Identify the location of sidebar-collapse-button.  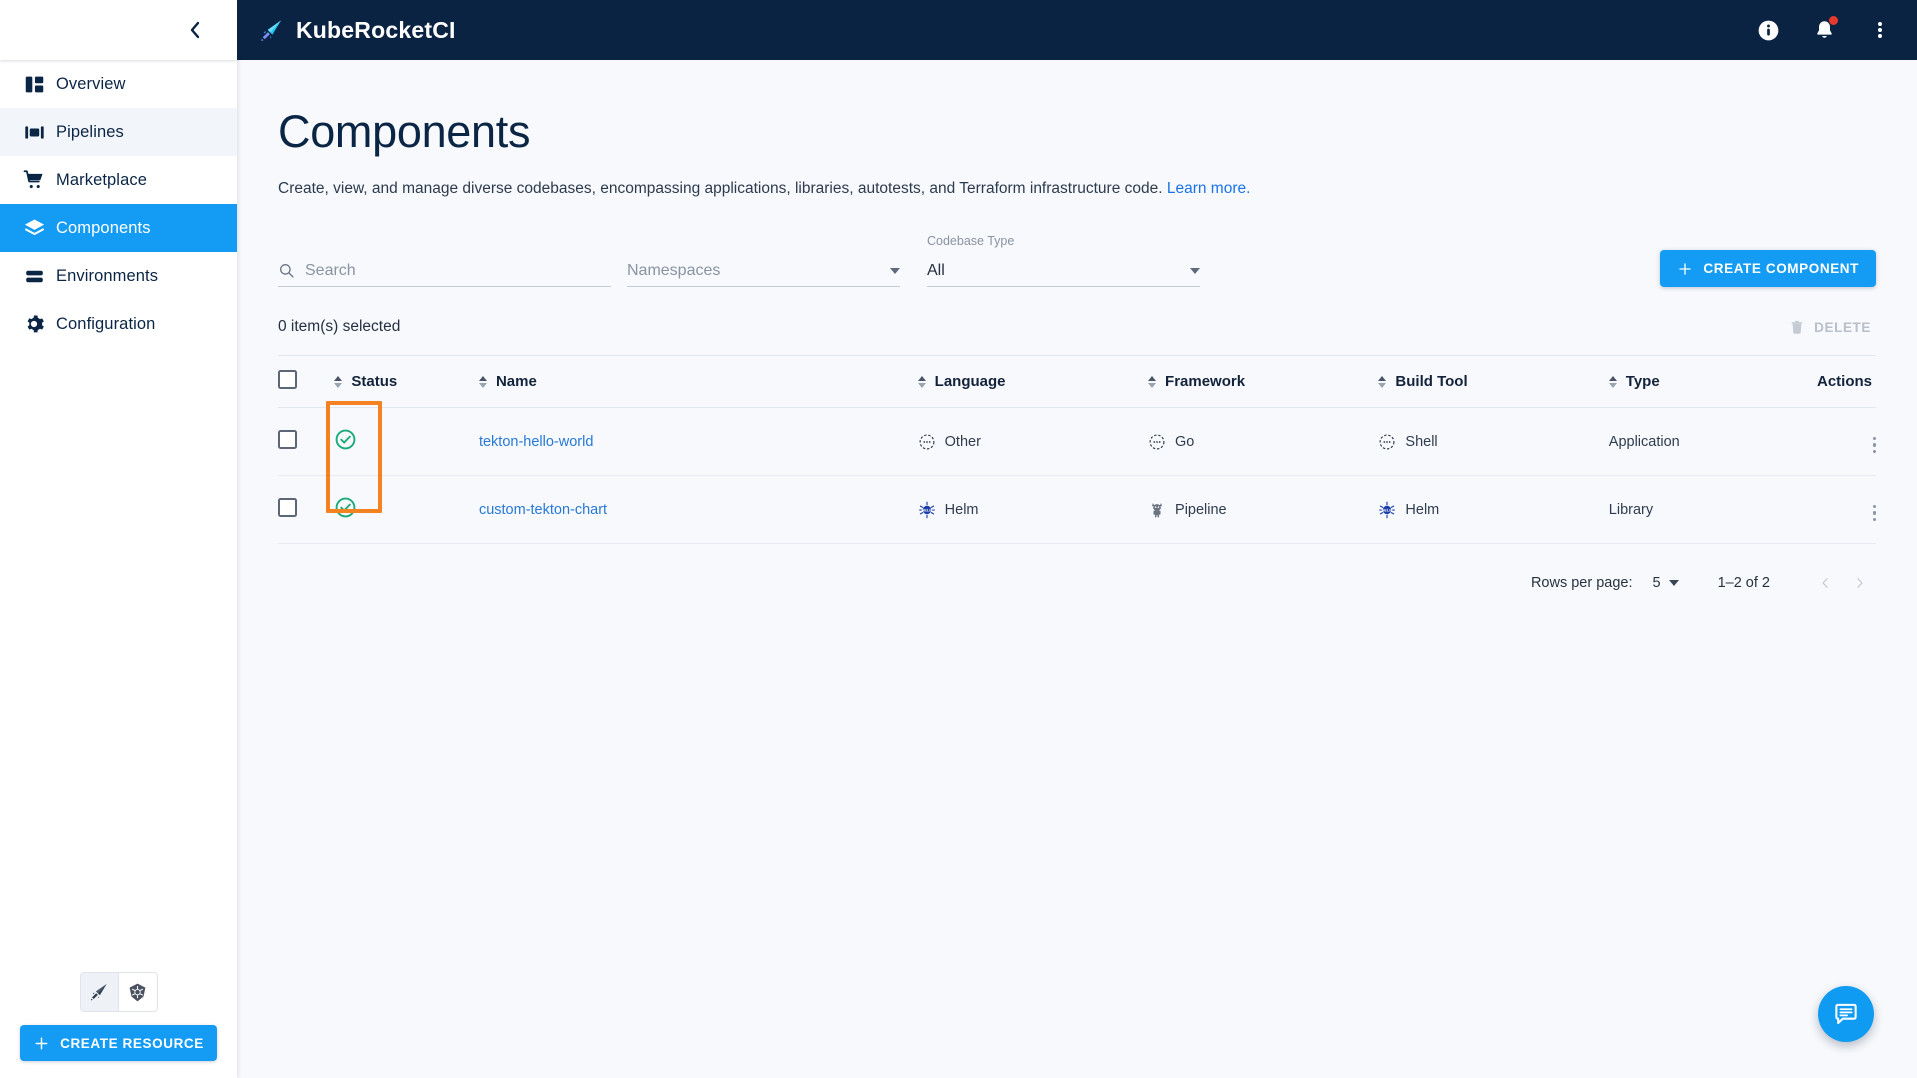
(195, 30).